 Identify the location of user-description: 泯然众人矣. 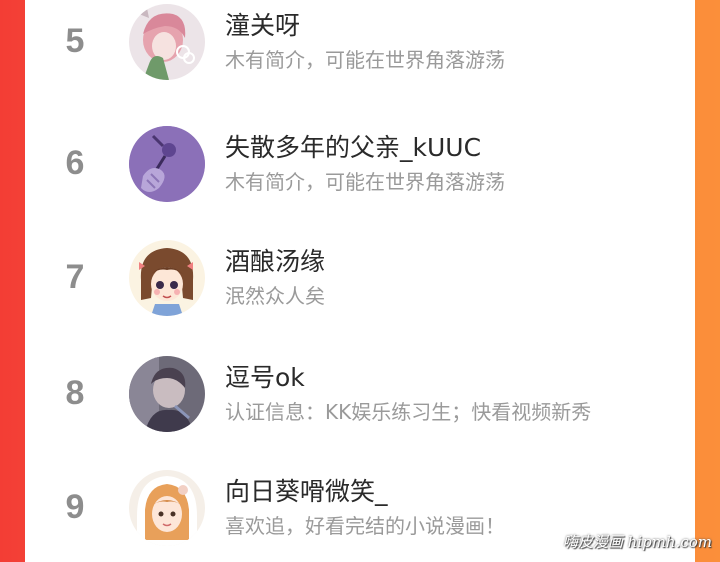
(275, 296).